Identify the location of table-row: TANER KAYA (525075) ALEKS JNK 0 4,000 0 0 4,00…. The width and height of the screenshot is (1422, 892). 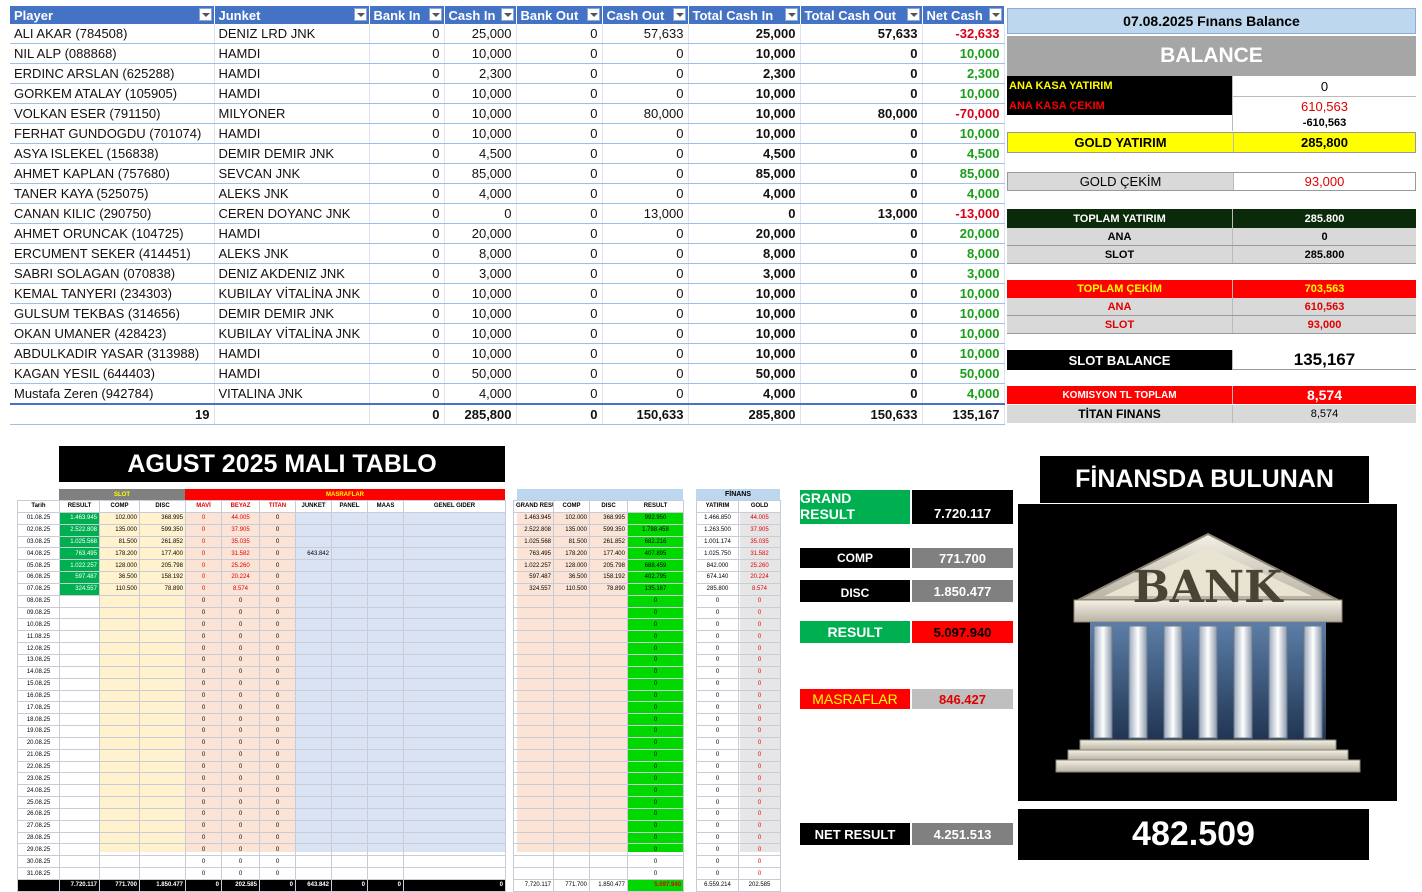
(507, 193).